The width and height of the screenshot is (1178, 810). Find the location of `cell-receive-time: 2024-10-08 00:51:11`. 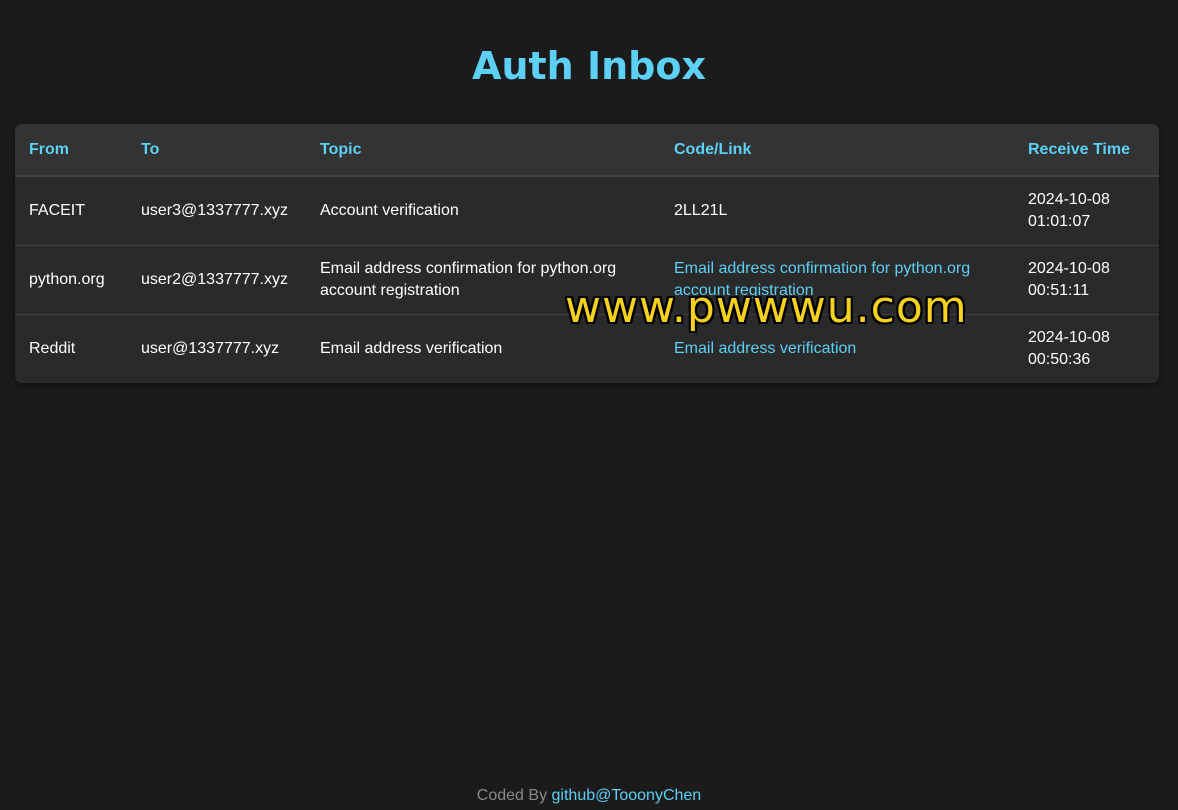

cell-receive-time: 2024-10-08 00:51:11 is located at coordinates (1086, 279).